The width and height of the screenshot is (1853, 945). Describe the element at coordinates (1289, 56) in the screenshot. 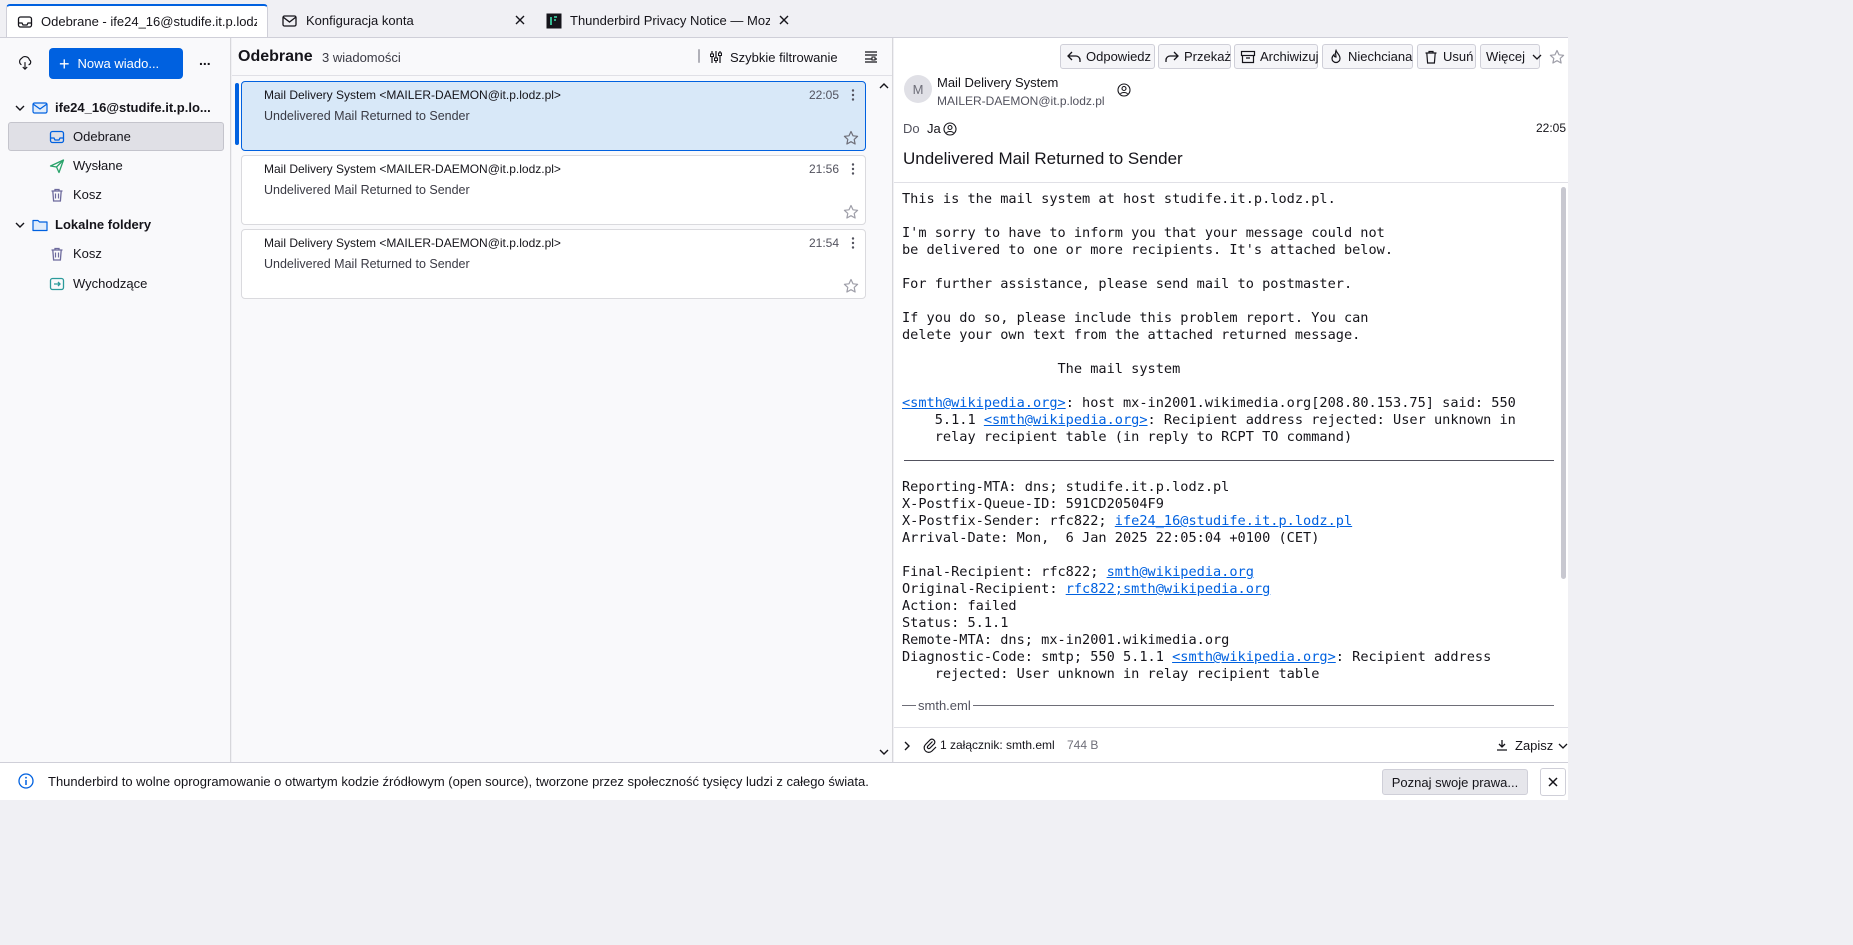

I see `archive-label: Archiwizuj` at that location.